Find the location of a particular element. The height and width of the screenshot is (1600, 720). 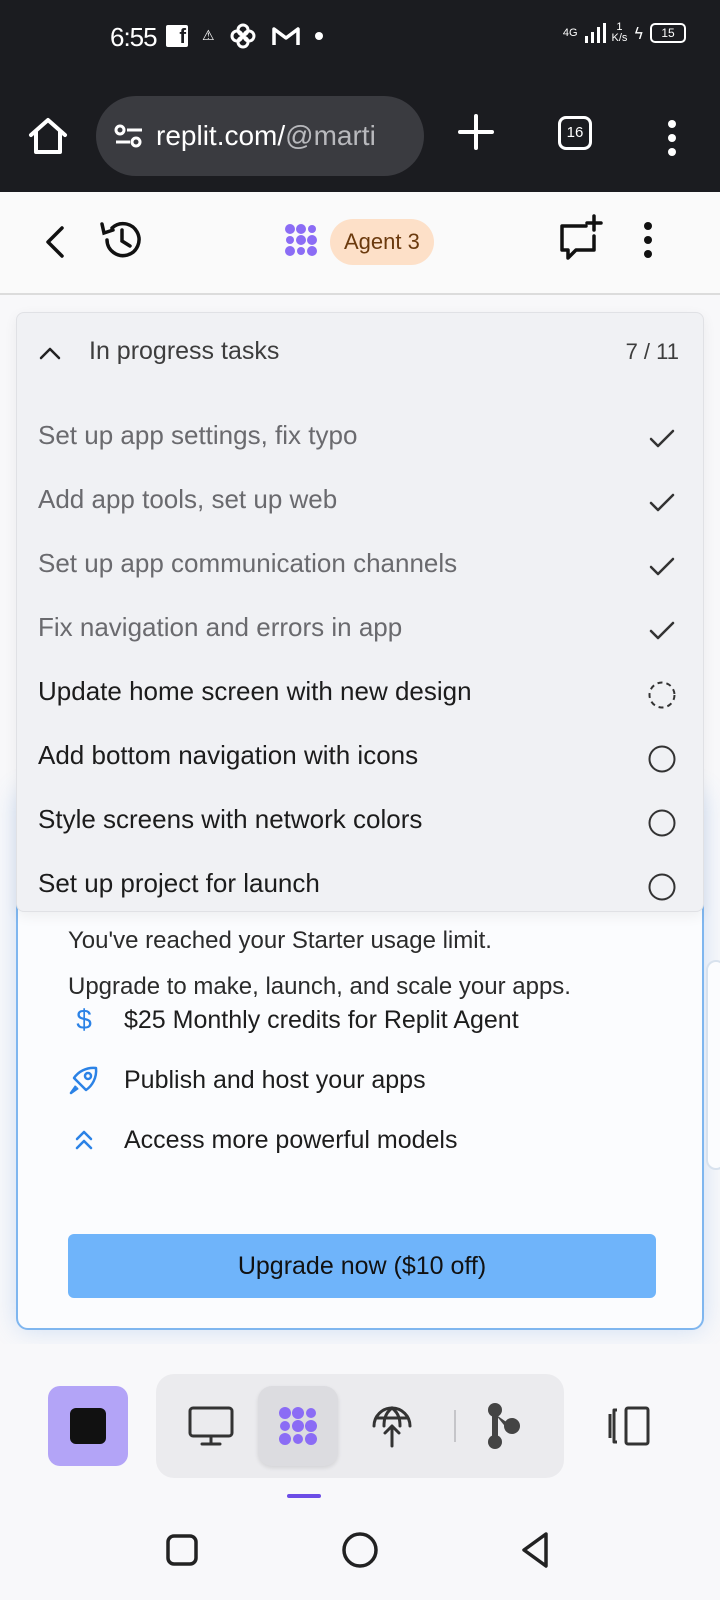

task-label: Update home screen with new design is located at coordinates (255, 691).